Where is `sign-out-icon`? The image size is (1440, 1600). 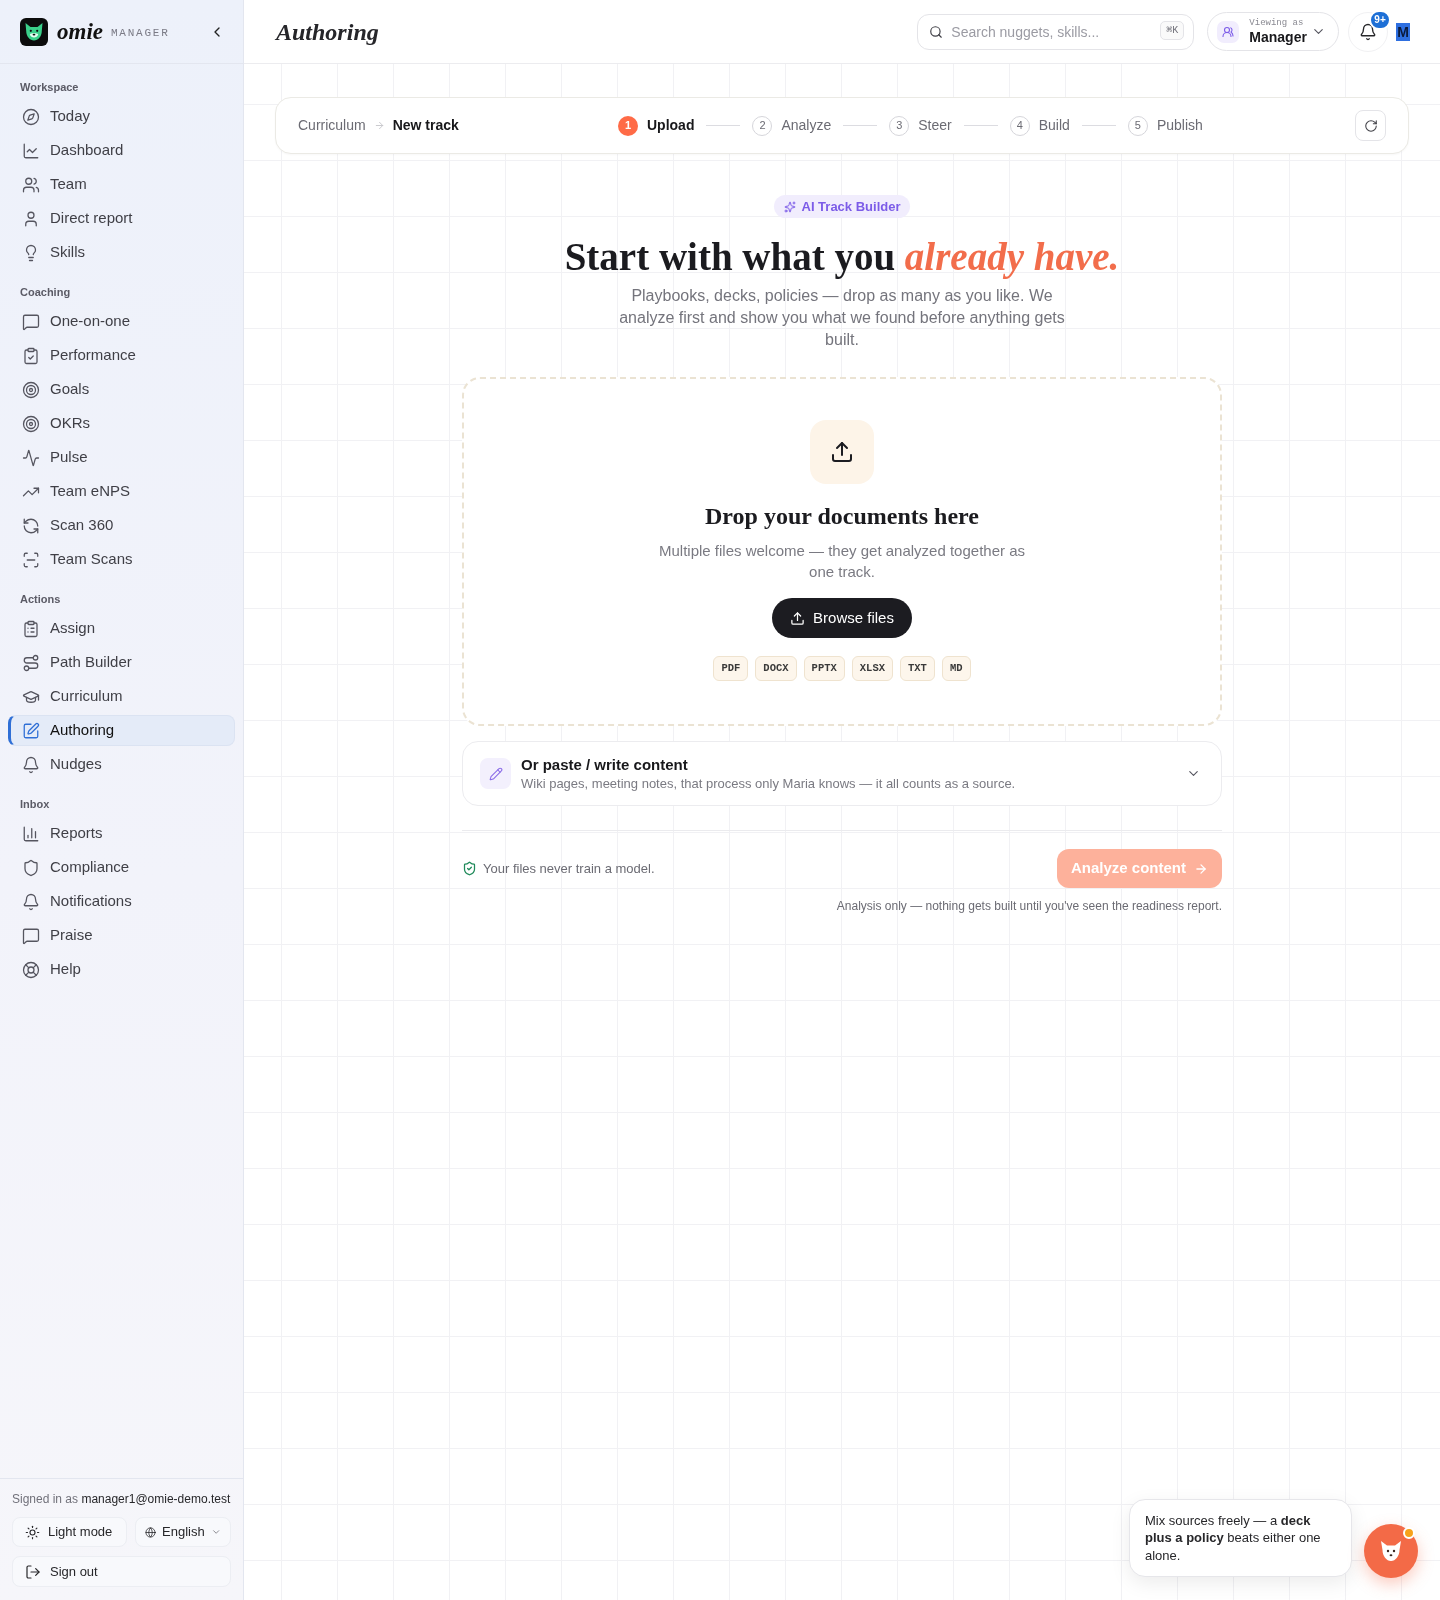
sign-out-icon is located at coordinates (33, 1571).